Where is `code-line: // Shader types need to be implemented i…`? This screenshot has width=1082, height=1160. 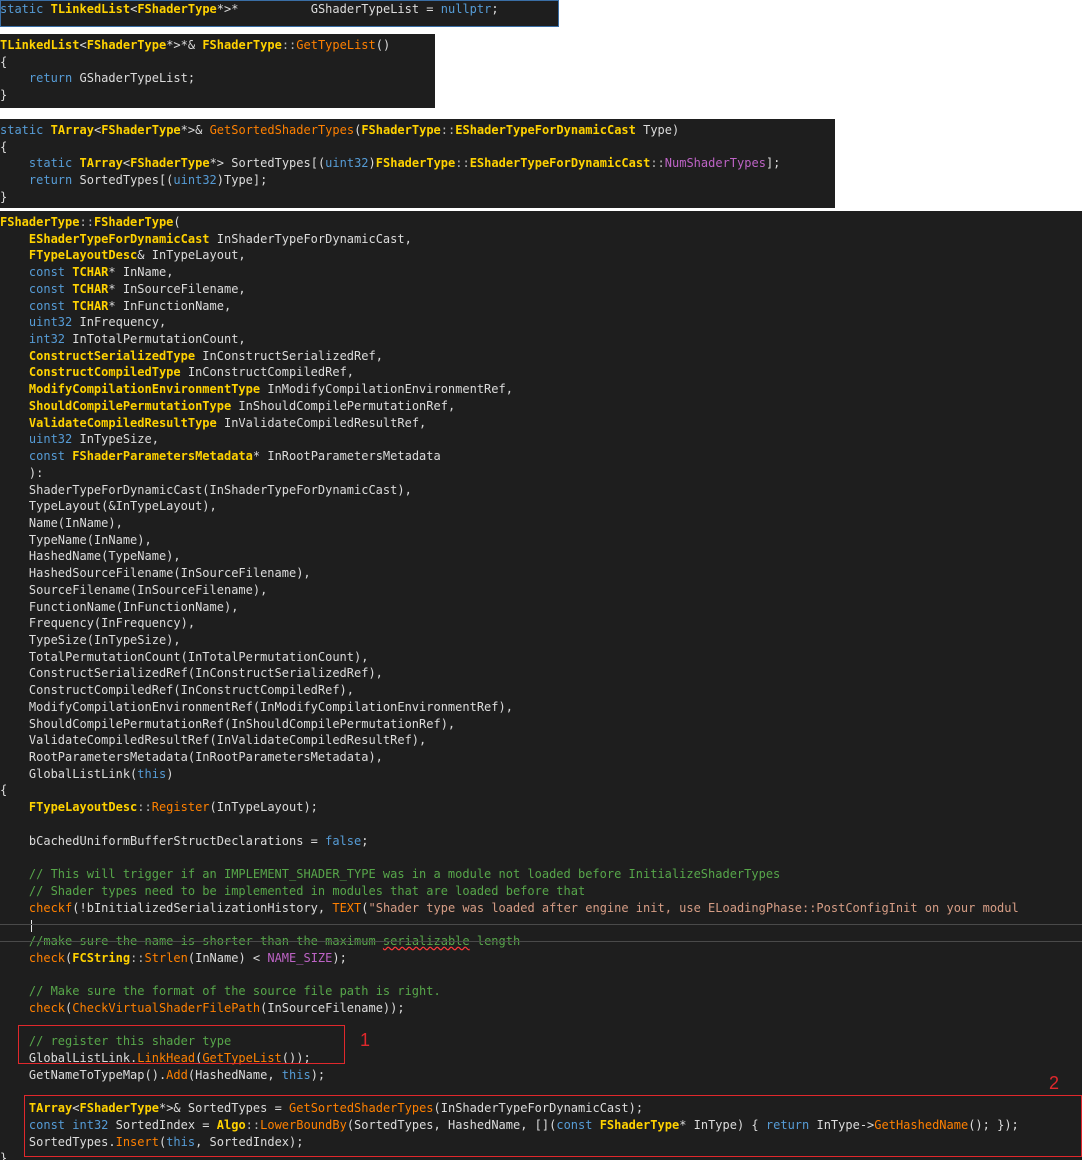
code-line: // Shader types need to be implemented i… is located at coordinates (307, 890).